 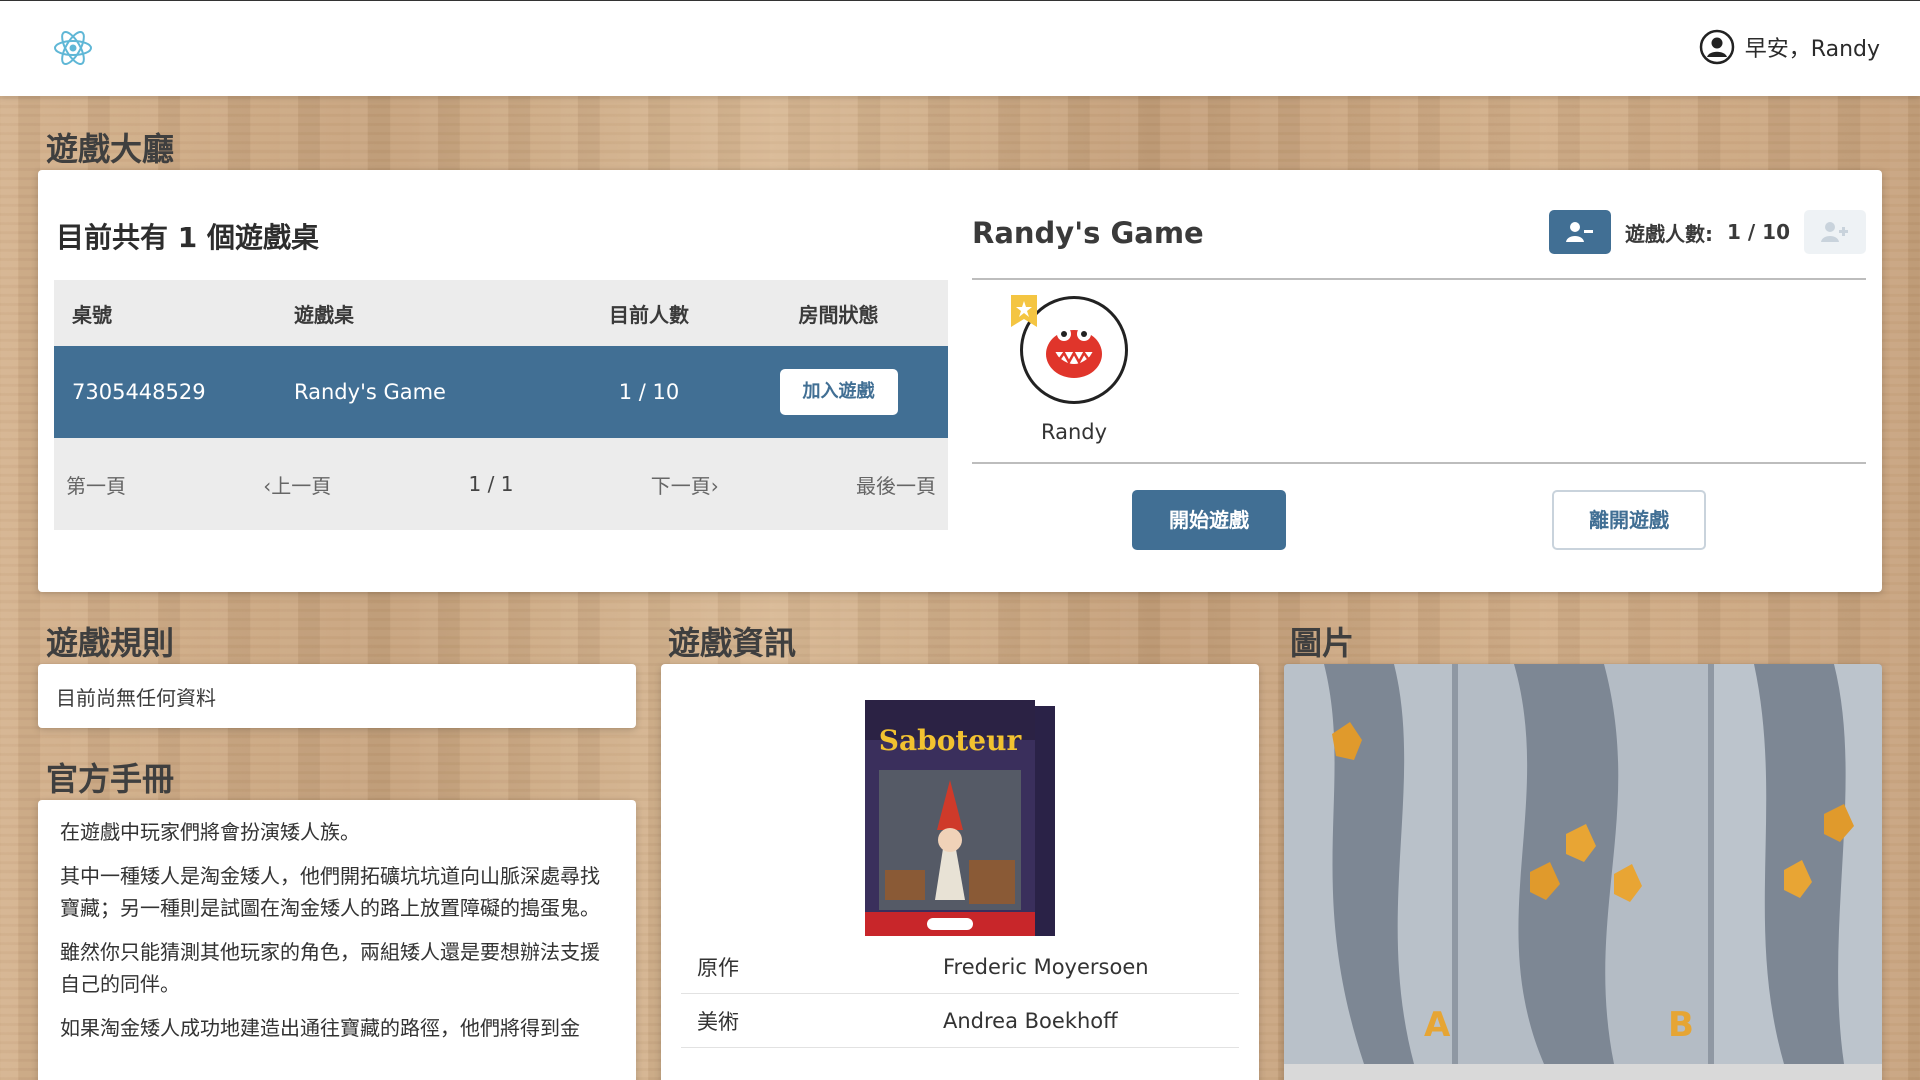 What do you see at coordinates (732, 643) in the screenshot?
I see `info-section-title: 遊戲資訊` at bounding box center [732, 643].